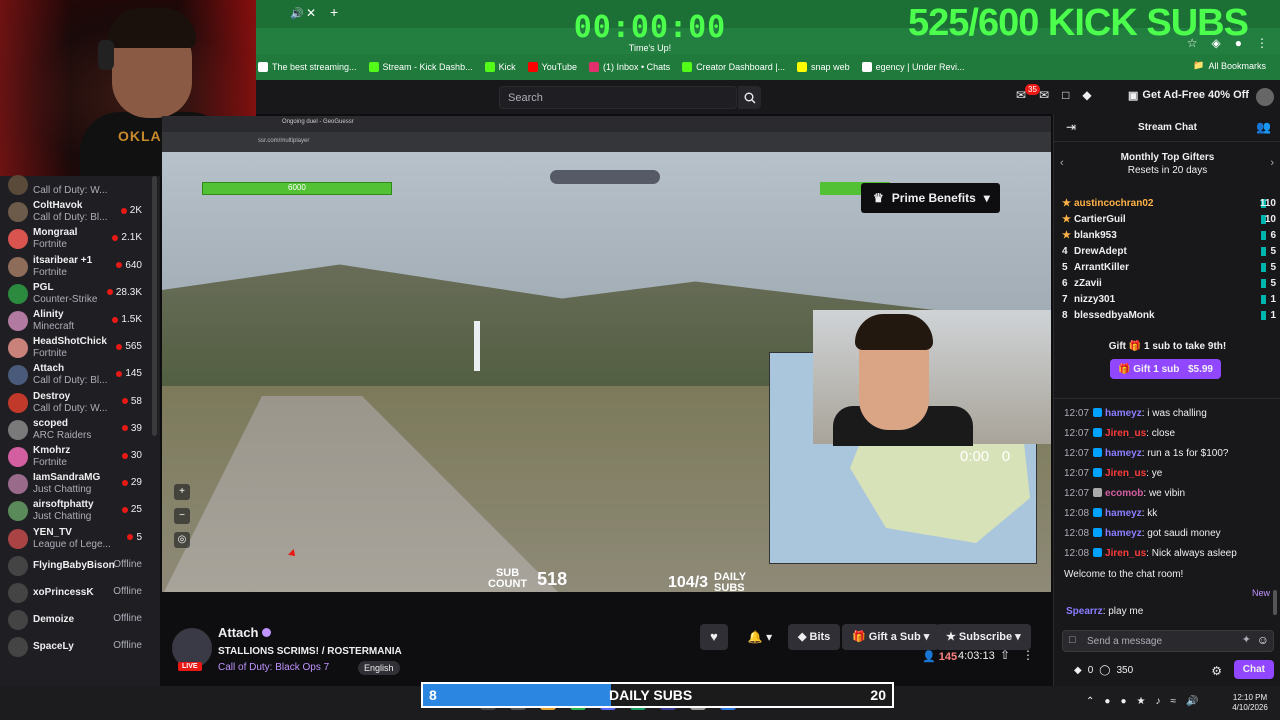 This screenshot has height=720, width=1280. What do you see at coordinates (930, 198) in the screenshot?
I see `prime-benefits-button: ♛ Prime Benefits ▾` at bounding box center [930, 198].